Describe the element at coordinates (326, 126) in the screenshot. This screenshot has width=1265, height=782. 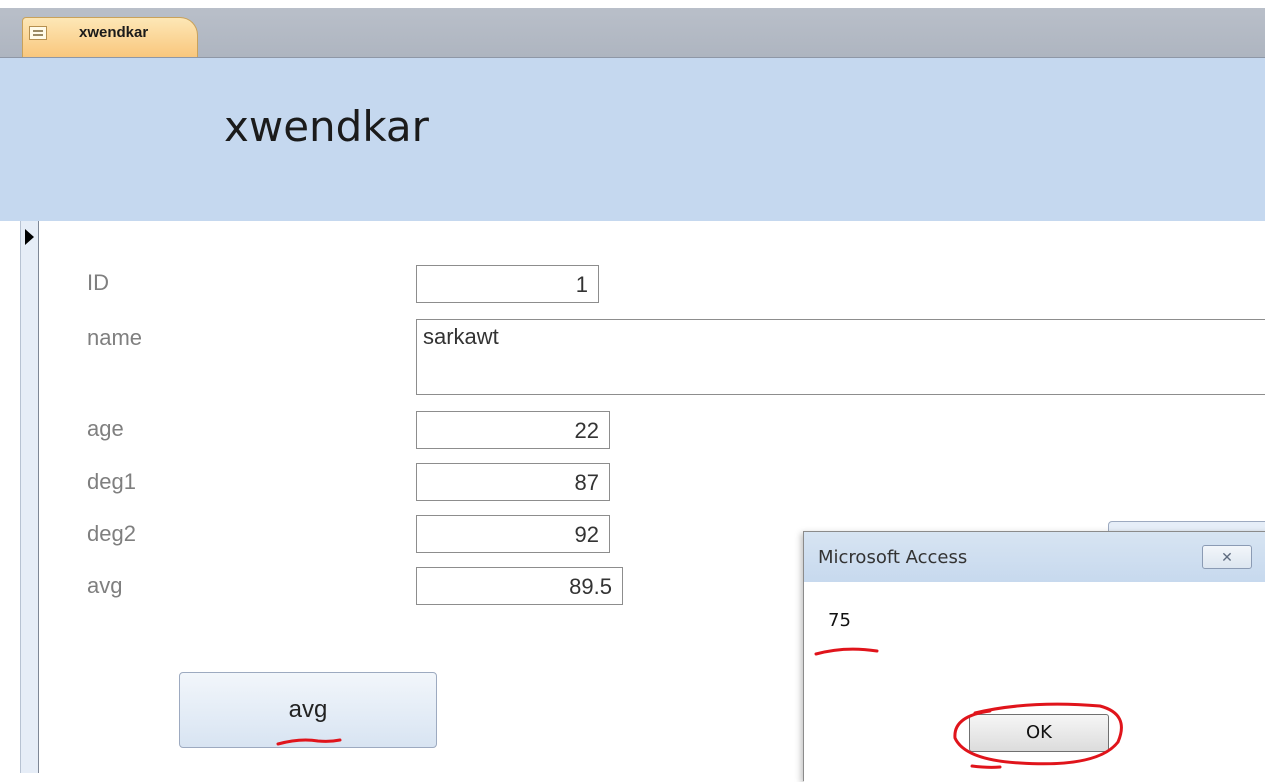
I see `form-title: xwendkar` at that location.